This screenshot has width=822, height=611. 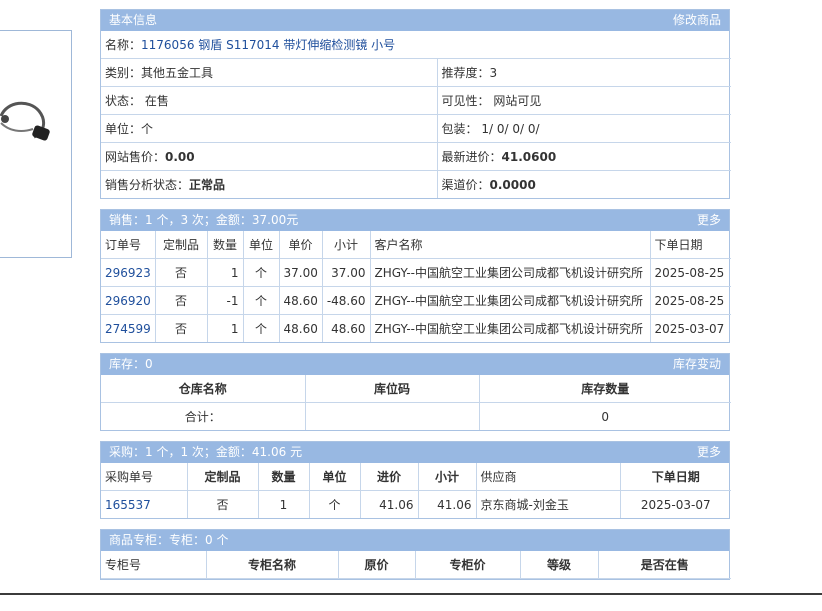 I want to click on channel-price-cell: 渠道价：0.0000, so click(x=583, y=184).